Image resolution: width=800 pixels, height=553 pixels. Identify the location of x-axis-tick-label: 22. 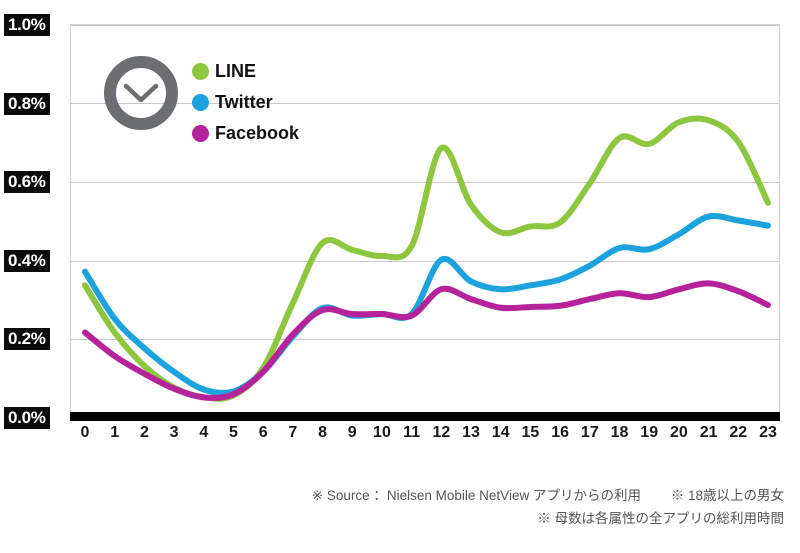
(738, 432).